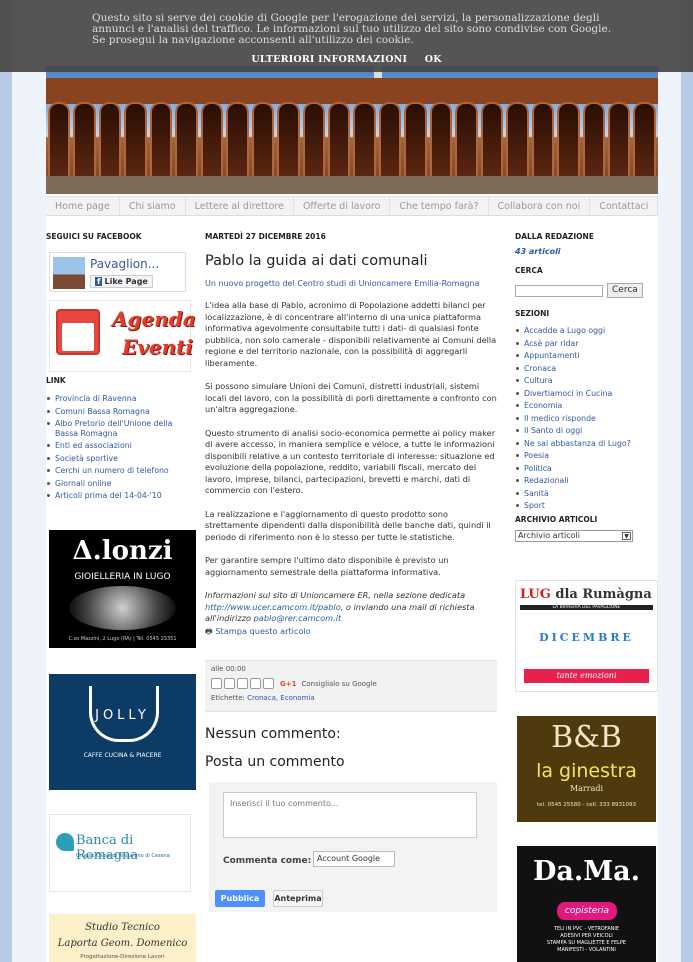 The image size is (693, 962). Describe the element at coordinates (342, 206) in the screenshot. I see `tab-offerte: Offerte di lavoro` at that location.